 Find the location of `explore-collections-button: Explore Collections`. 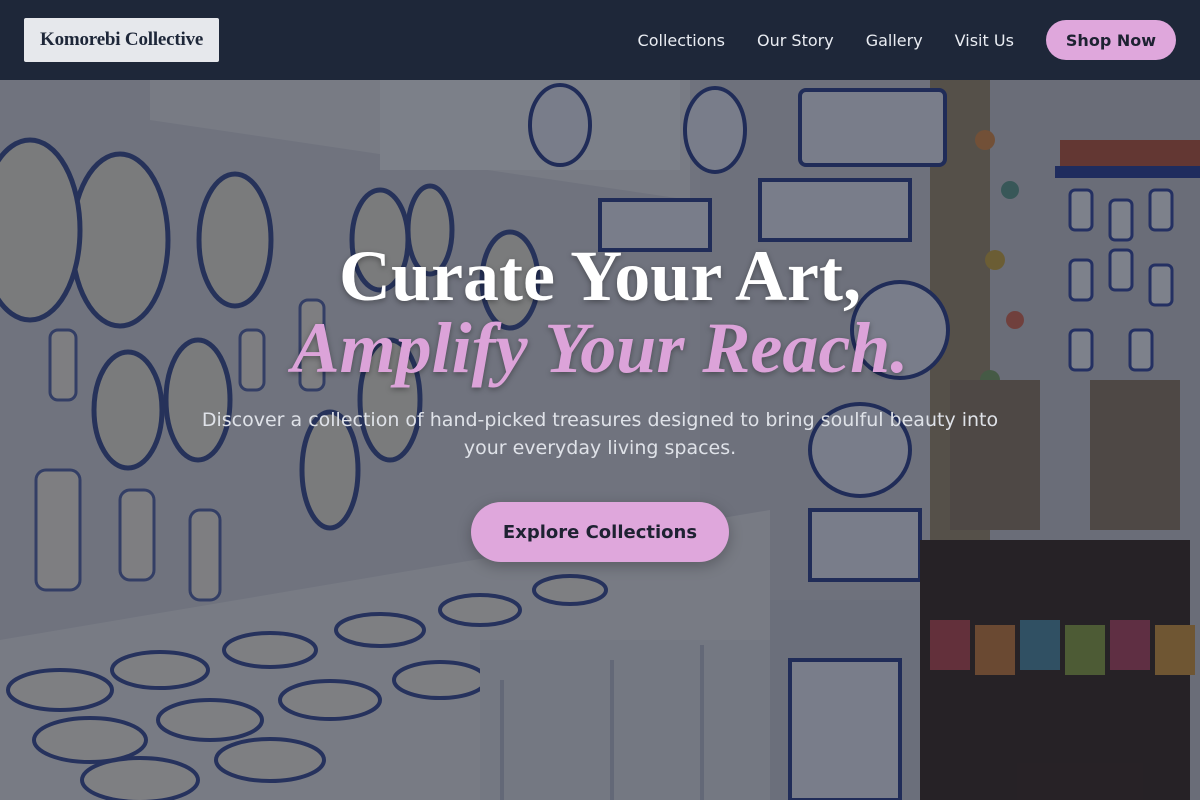

explore-collections-button: Explore Collections is located at coordinates (600, 532).